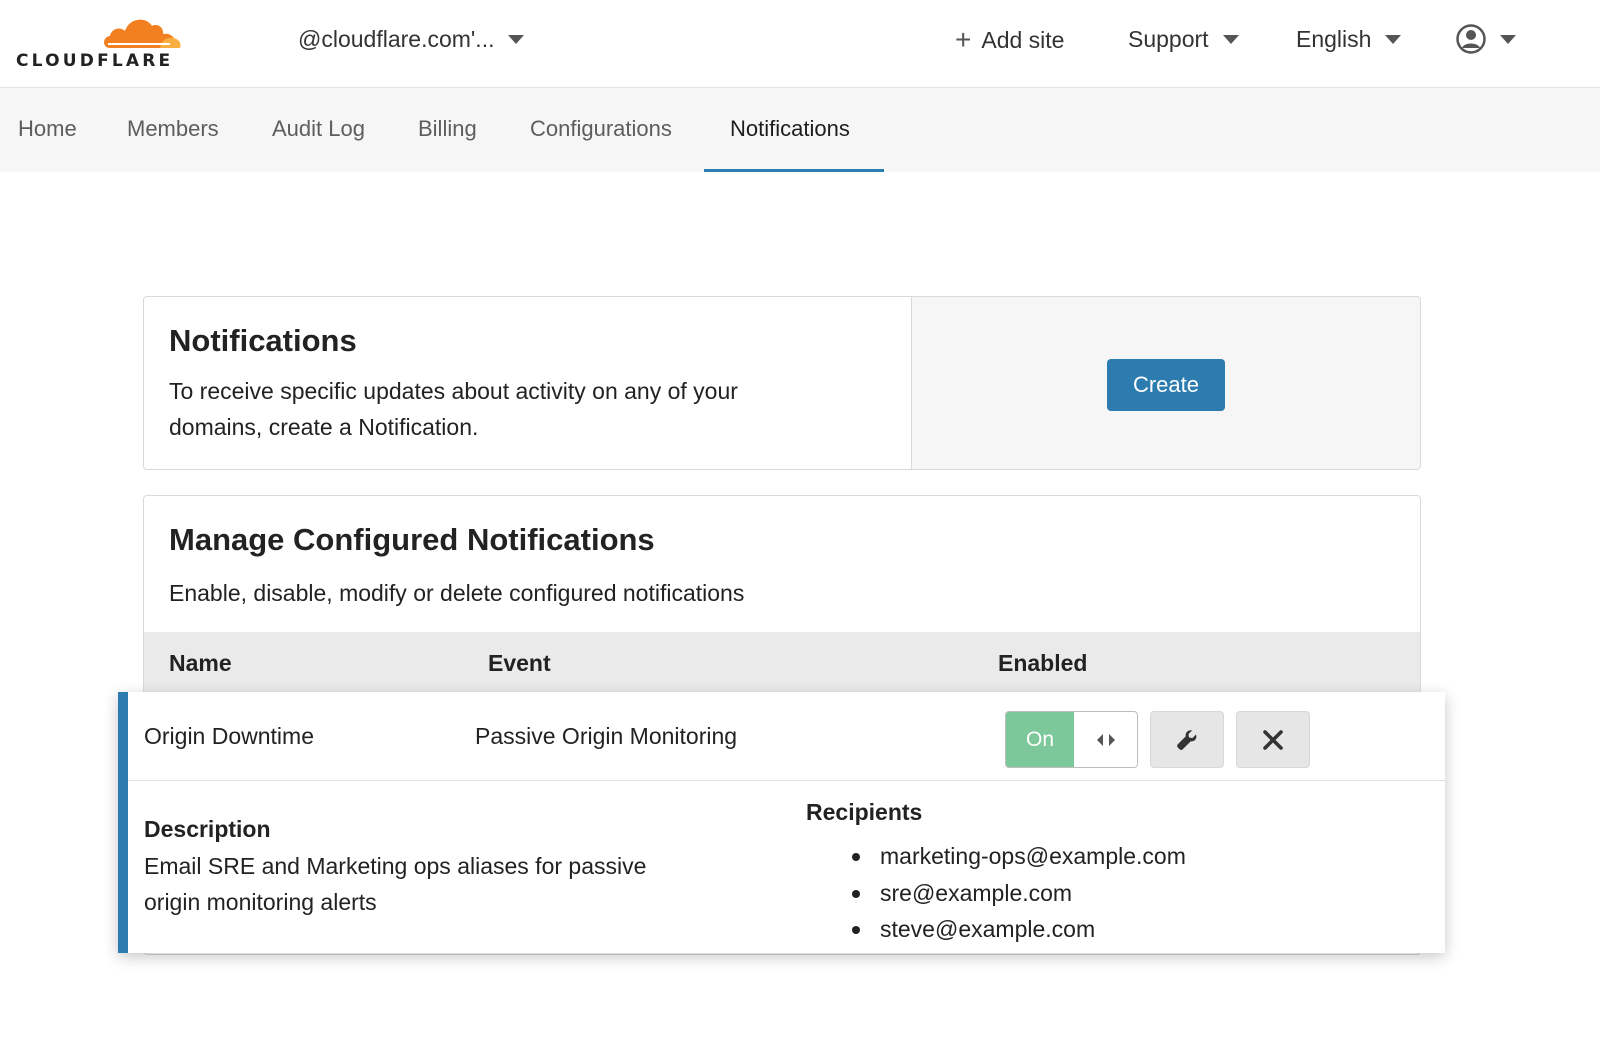 Image resolution: width=1600 pixels, height=1042 pixels. I want to click on tab-billing: Billing, so click(447, 130).